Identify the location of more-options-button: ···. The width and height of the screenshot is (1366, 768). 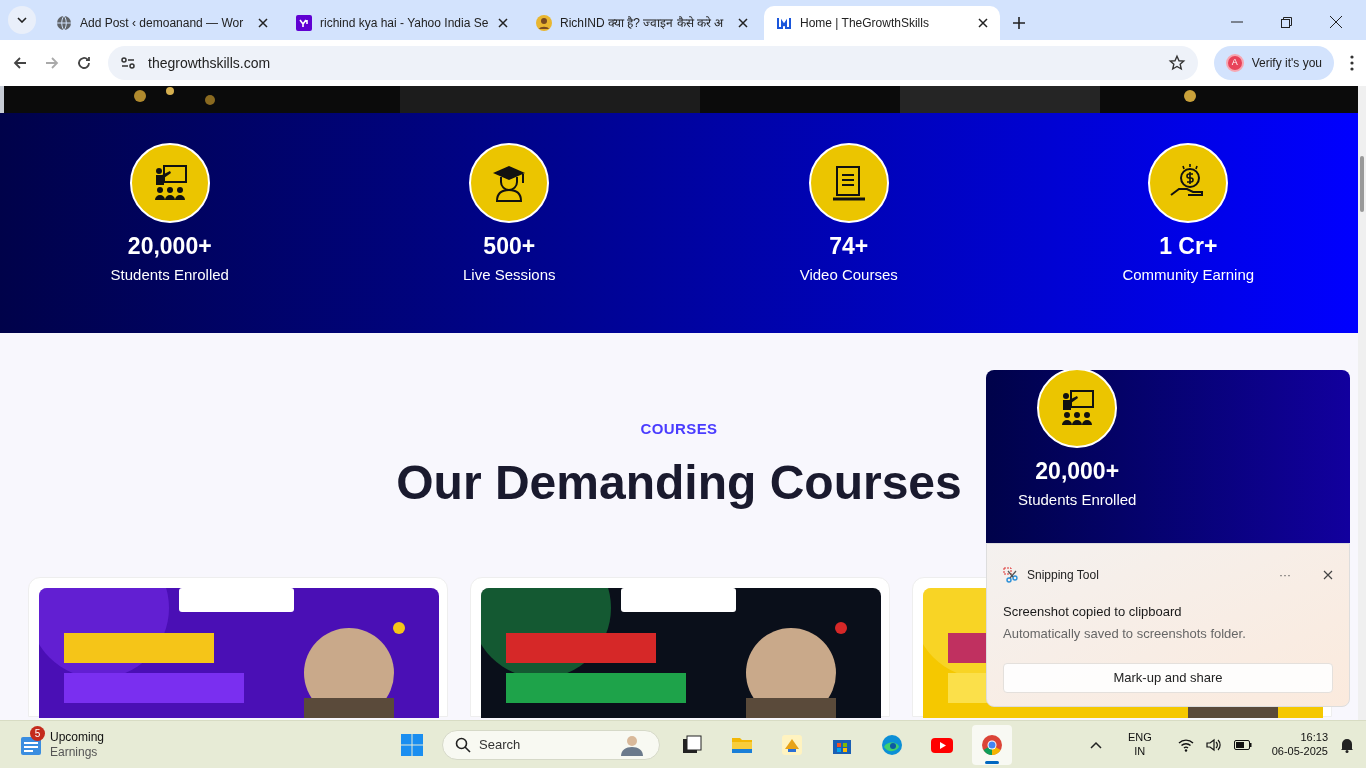
(1285, 575).